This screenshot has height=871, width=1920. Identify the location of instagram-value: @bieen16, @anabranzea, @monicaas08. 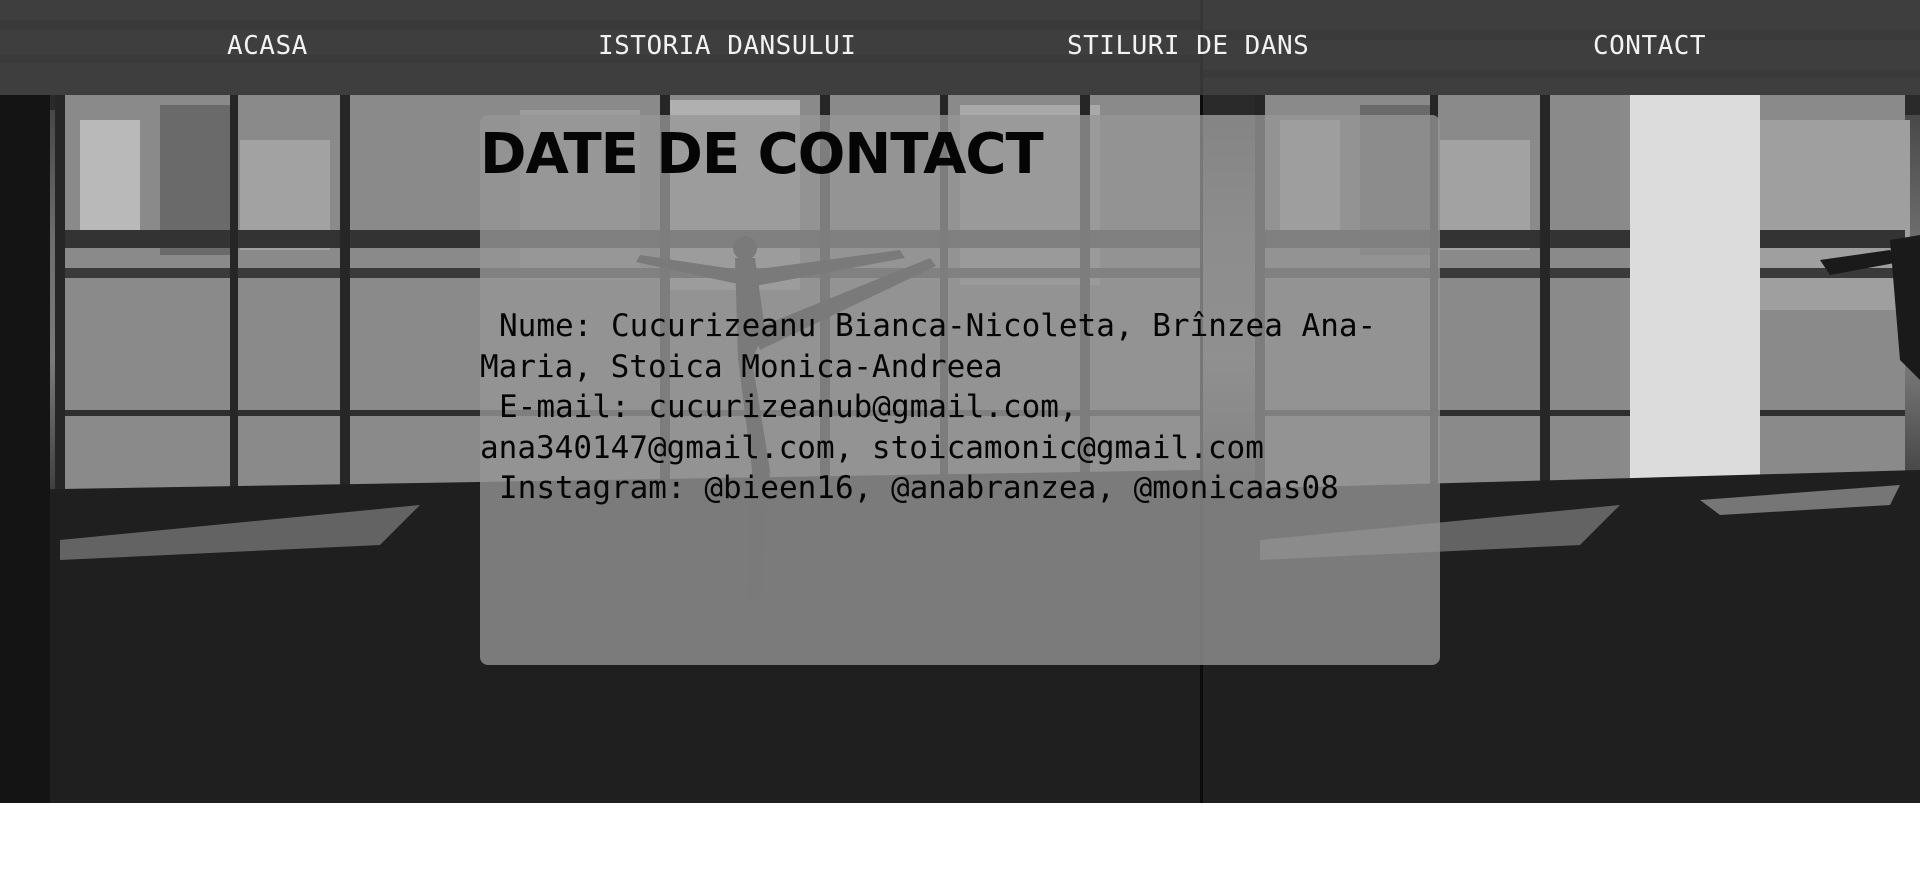
(1021, 488).